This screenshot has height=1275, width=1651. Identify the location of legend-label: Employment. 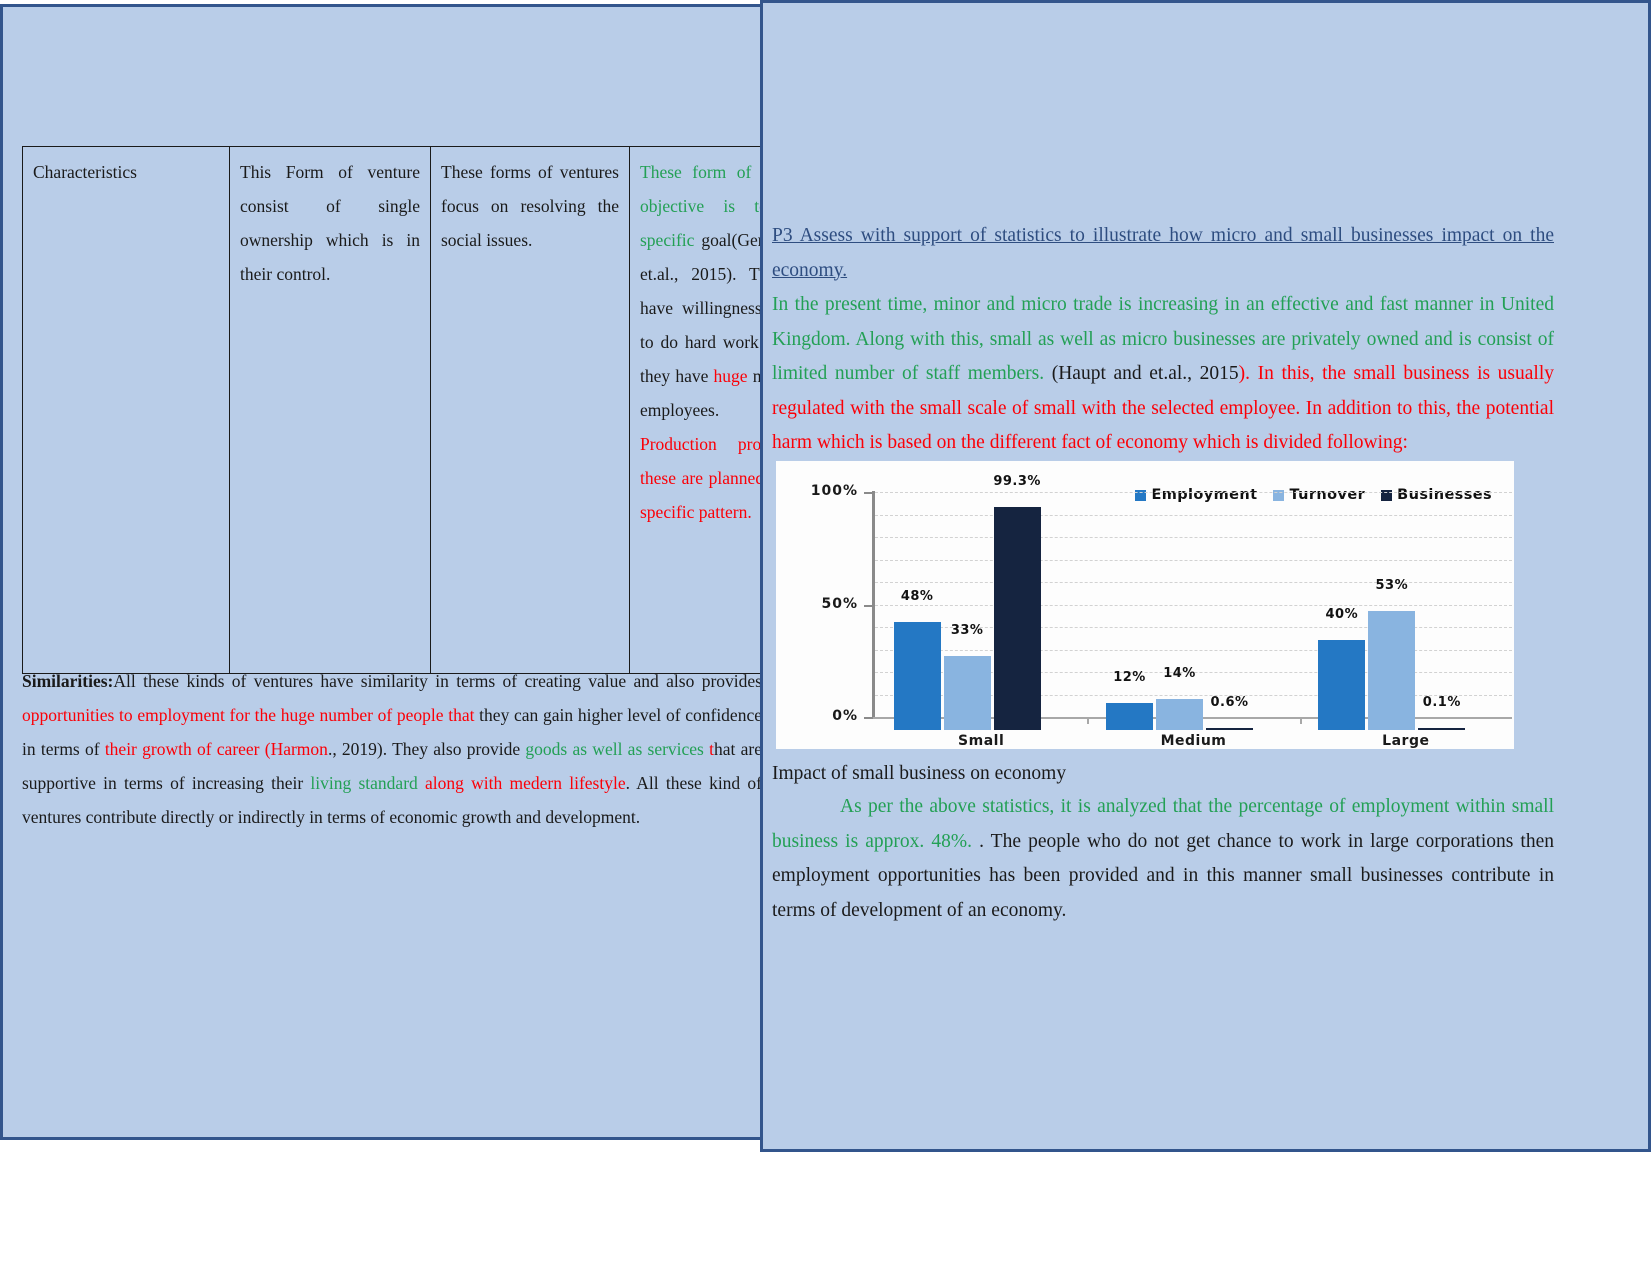
(1204, 495).